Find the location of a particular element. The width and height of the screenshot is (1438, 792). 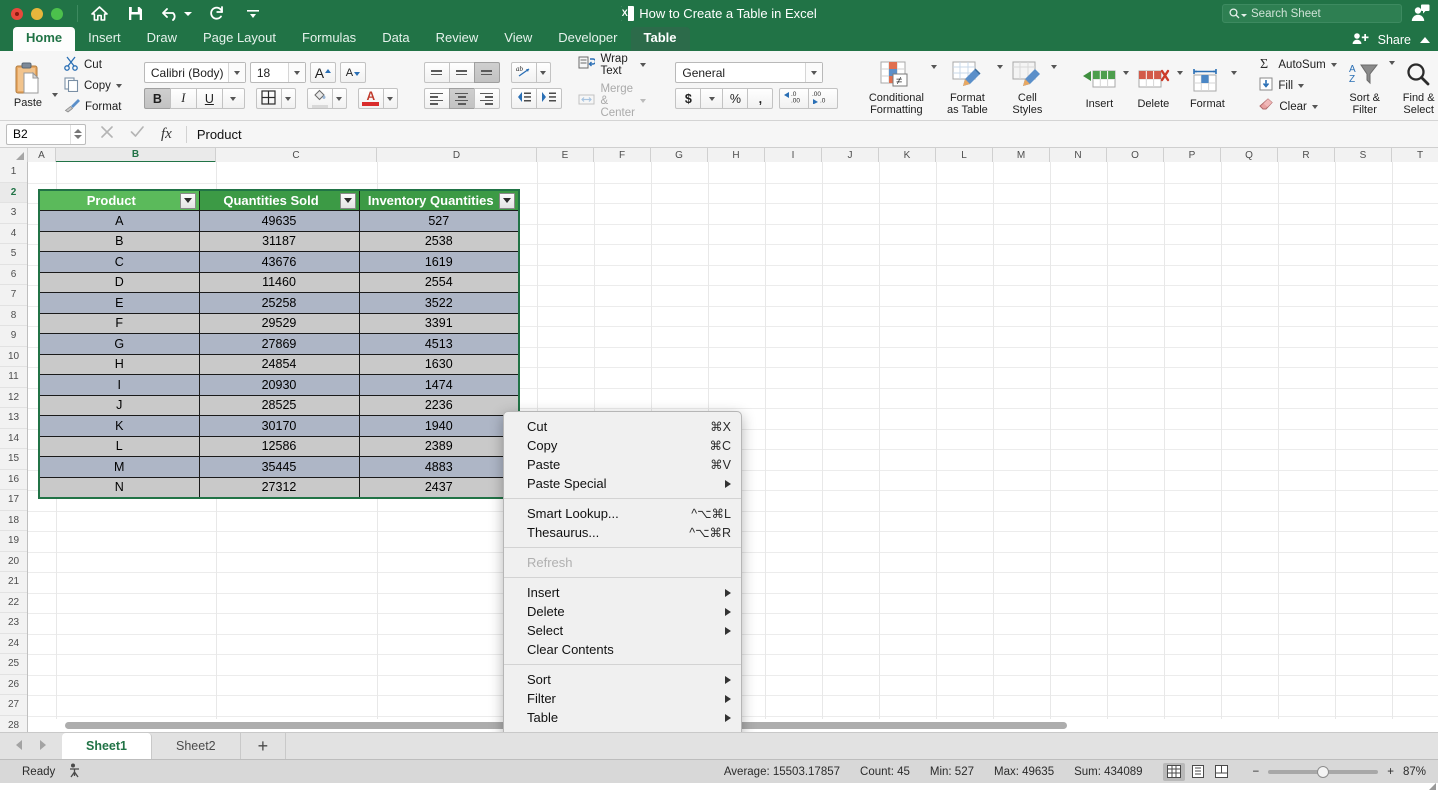

column-header-L: L is located at coordinates (964, 155).